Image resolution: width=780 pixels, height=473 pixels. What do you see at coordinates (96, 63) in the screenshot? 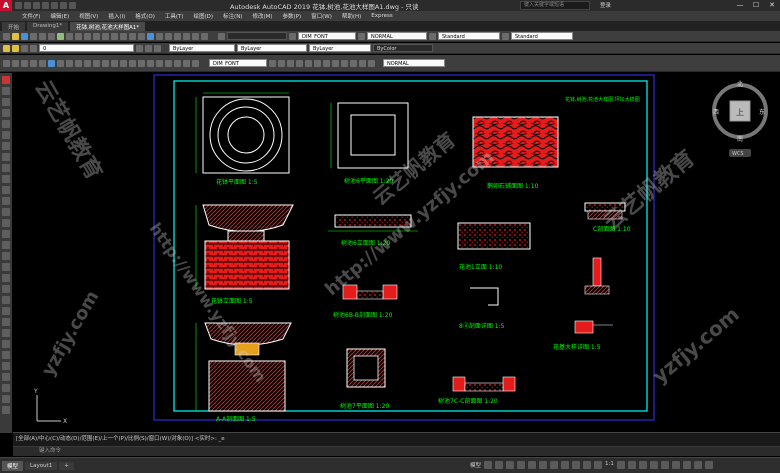
I see `dim-ordinate-icon` at bounding box center [96, 63].